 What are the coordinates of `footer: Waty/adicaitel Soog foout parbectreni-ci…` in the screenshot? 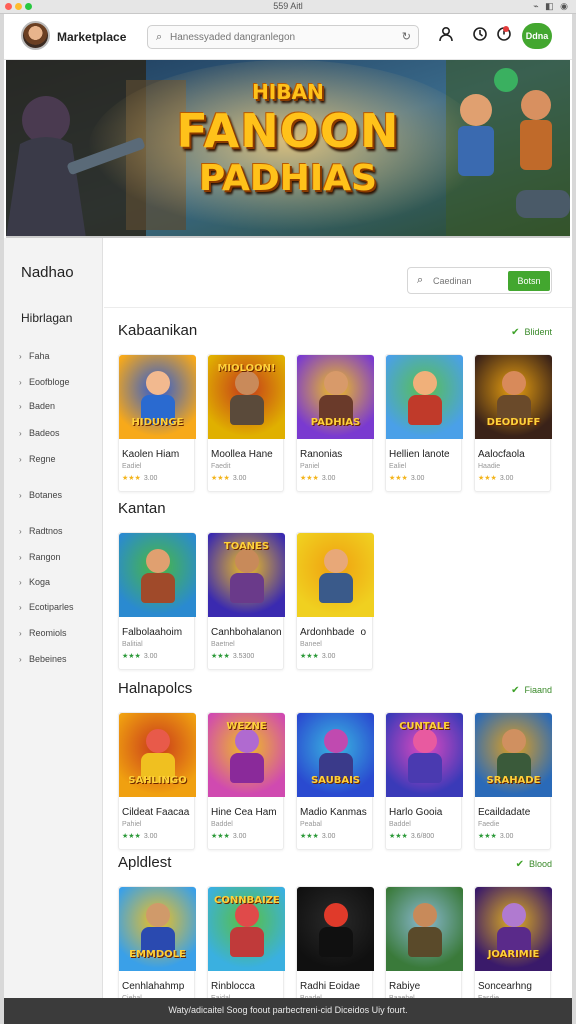 It's located at (288, 1011).